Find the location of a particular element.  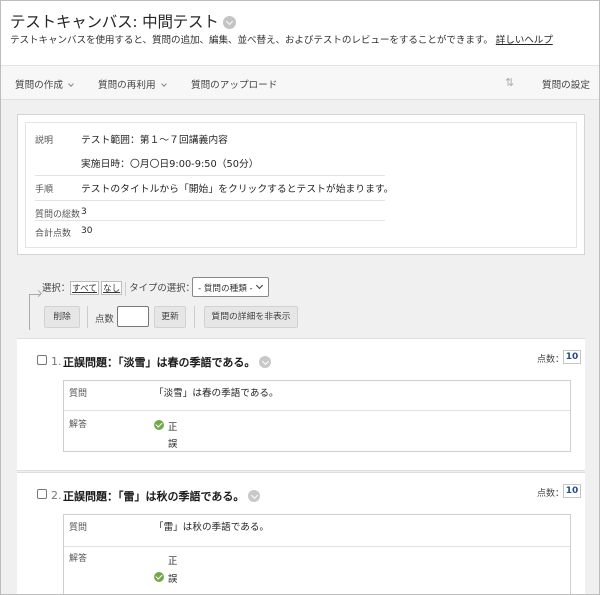

reuse-question-label: 質問の再利用 is located at coordinates (127, 85).